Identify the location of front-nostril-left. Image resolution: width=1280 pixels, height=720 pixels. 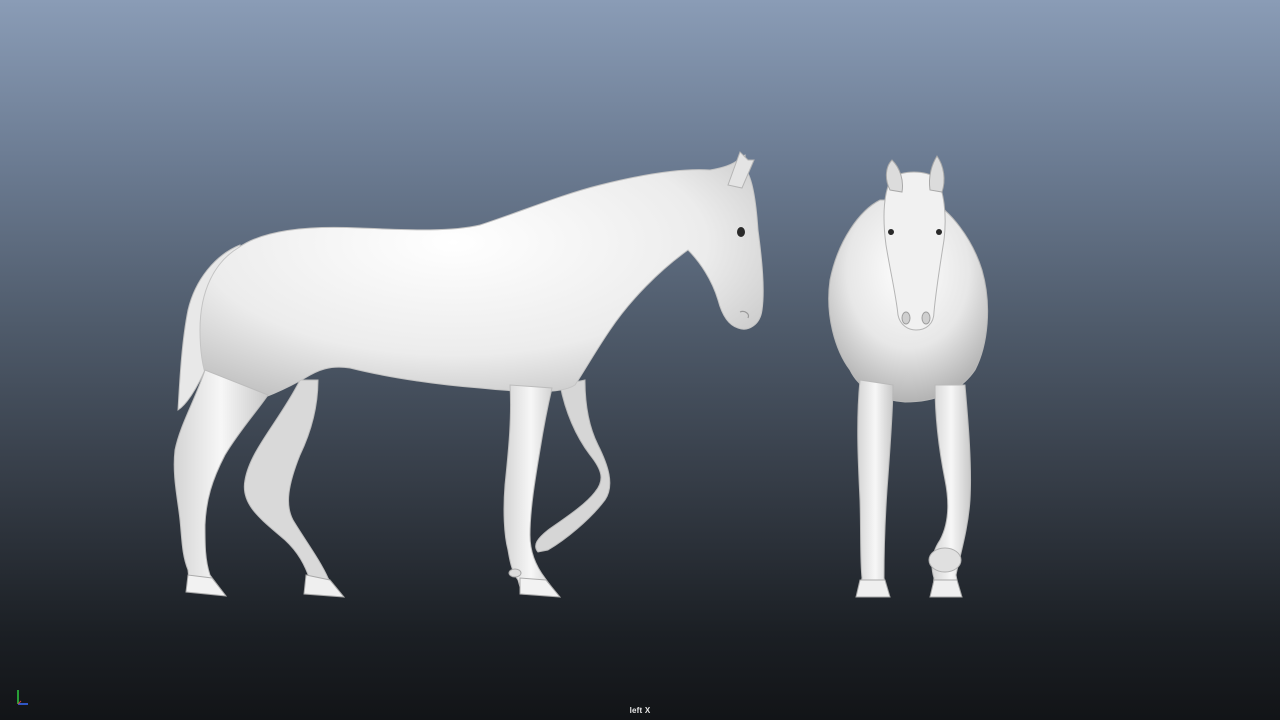
(906, 318).